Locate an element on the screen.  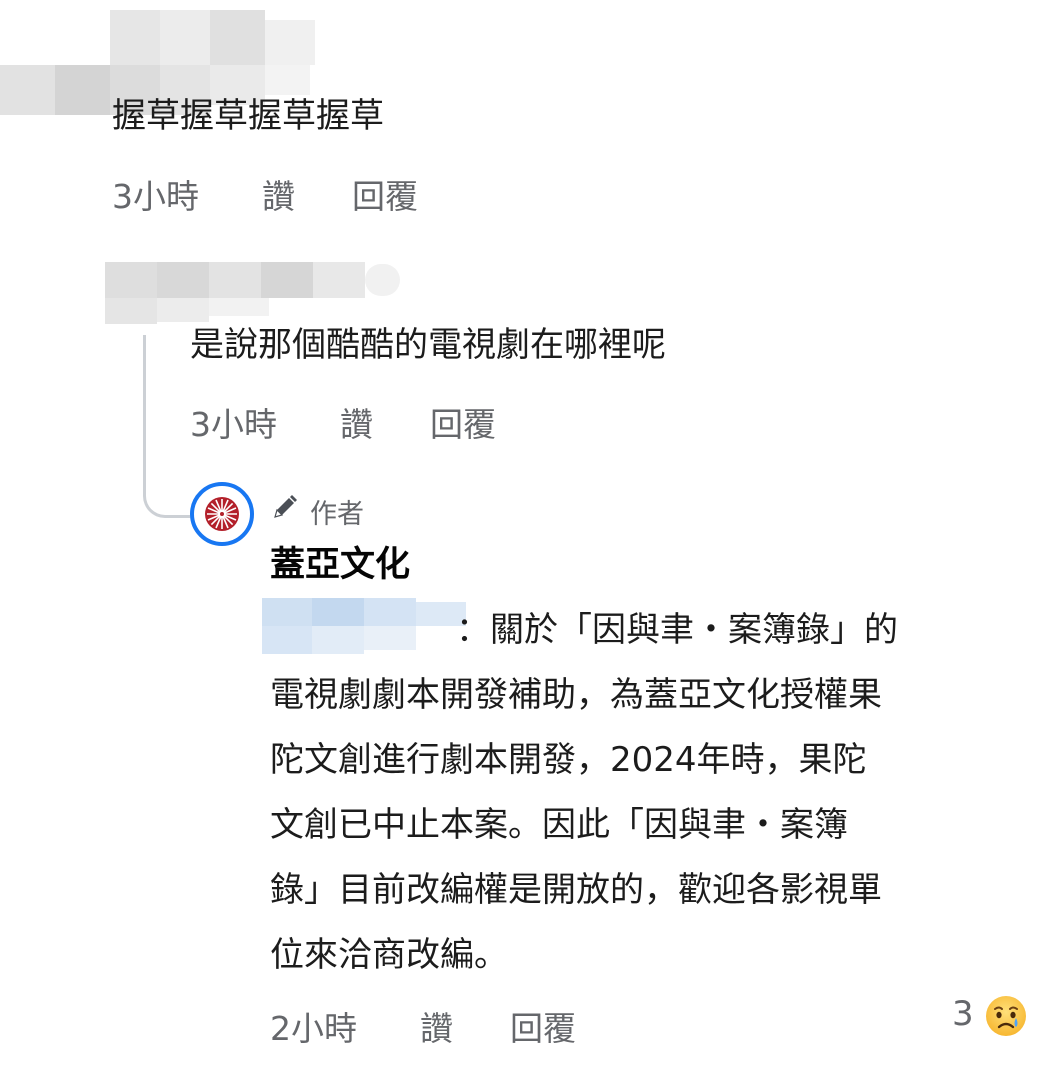
pencil-icon is located at coordinates (285, 506).